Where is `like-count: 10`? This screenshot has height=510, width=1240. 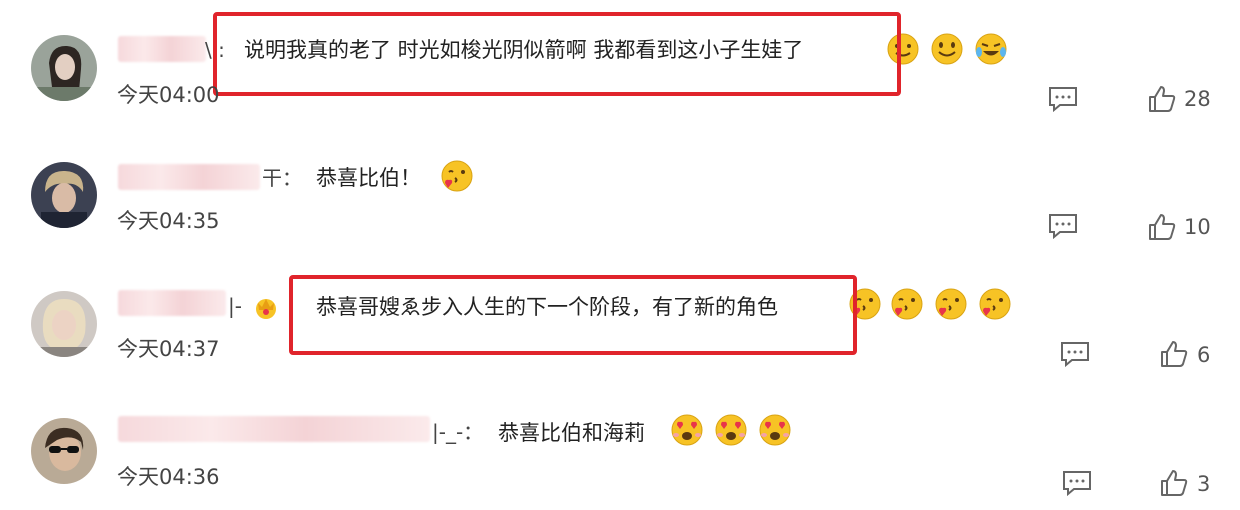
like-count: 10 is located at coordinates (1197, 227).